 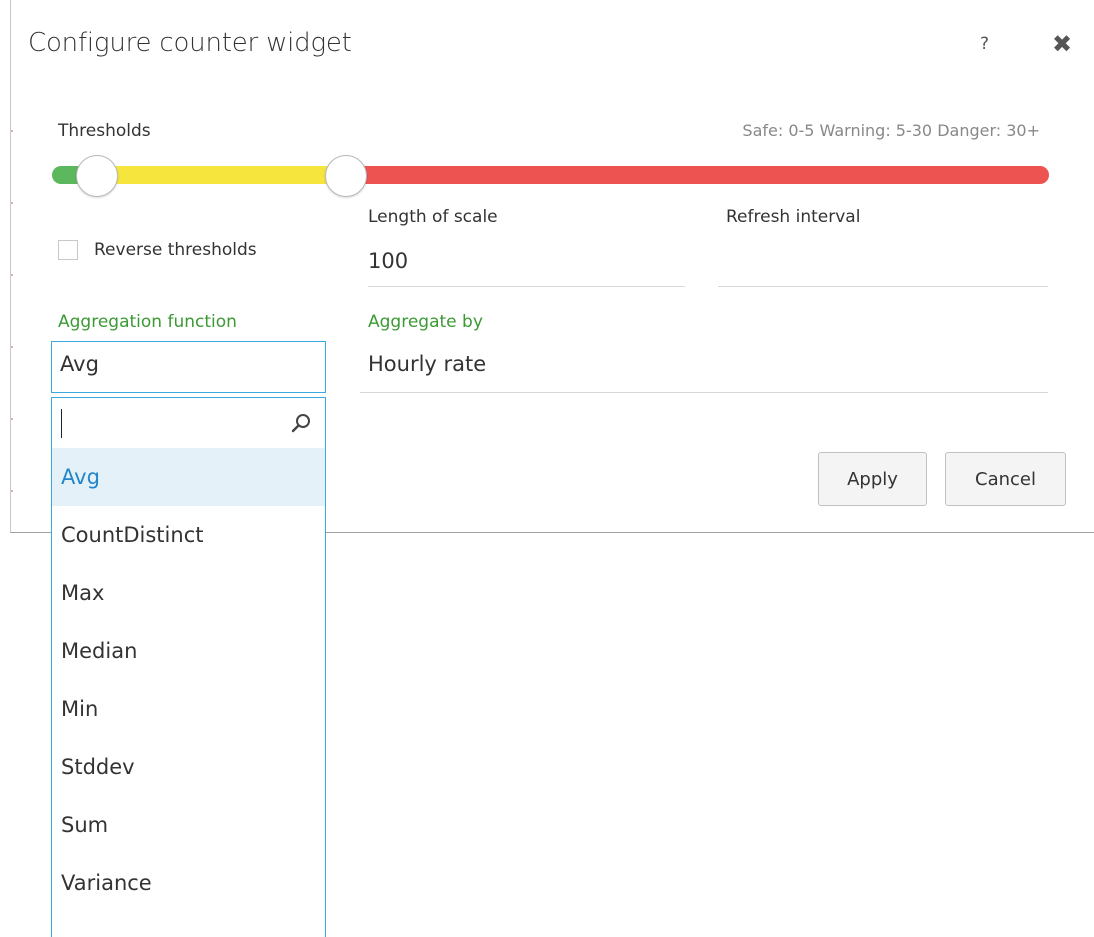 I want to click on text-caret, so click(x=61, y=423).